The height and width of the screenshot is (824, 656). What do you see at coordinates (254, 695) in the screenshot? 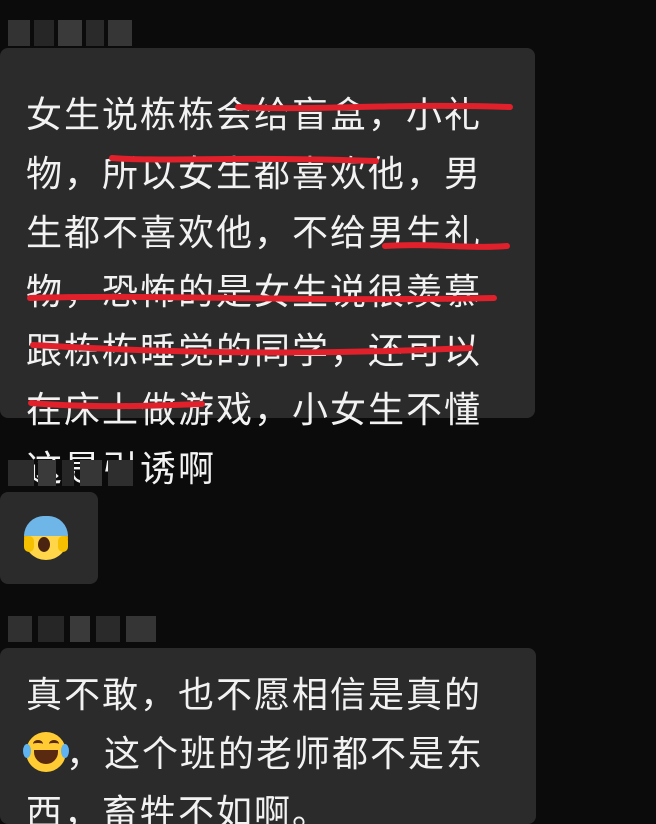
I see `message-text-part1: 真不敢，也不愿相信是真的` at bounding box center [254, 695].